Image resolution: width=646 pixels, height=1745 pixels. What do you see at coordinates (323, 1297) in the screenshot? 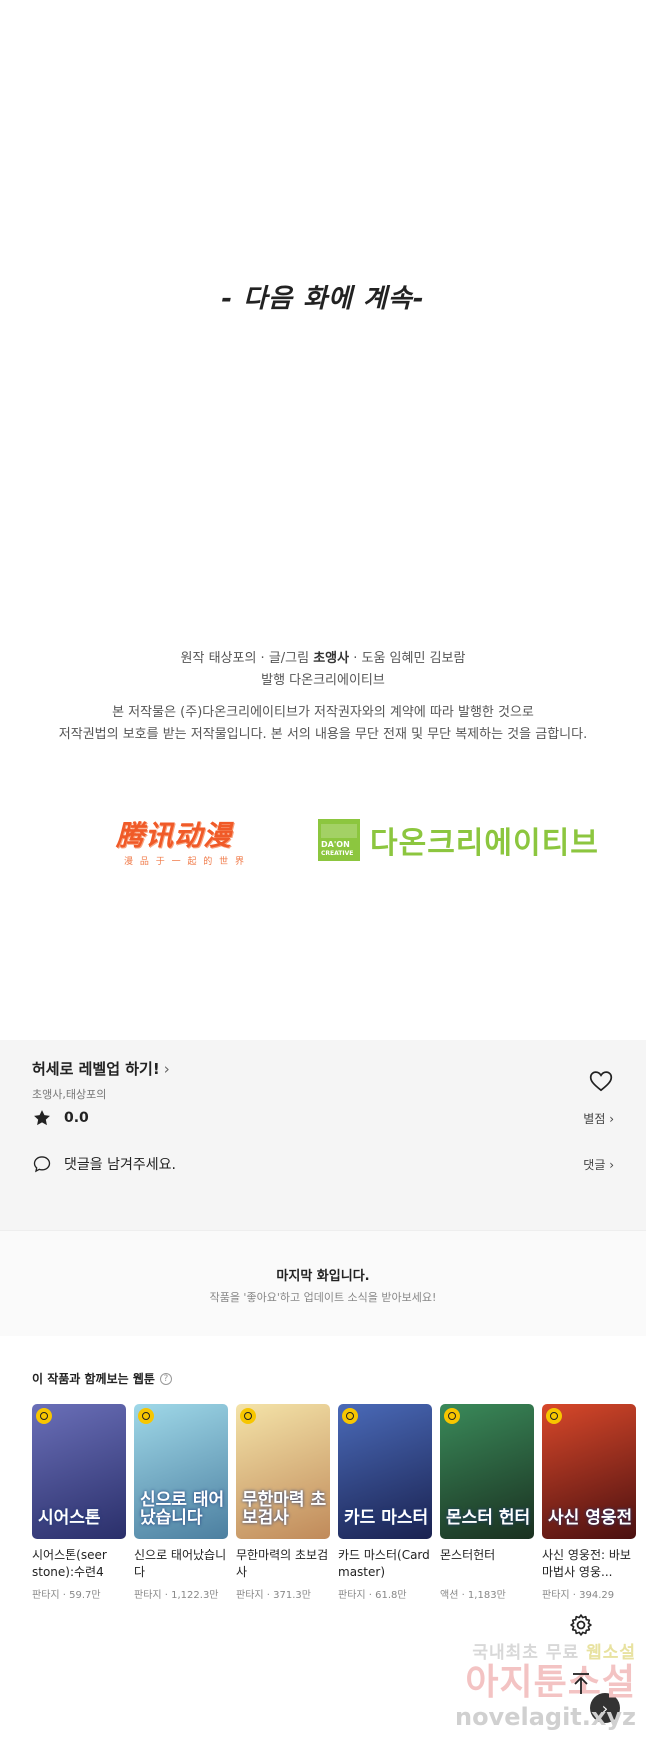
I see `last-episode-subtitle: 작품을 '좋아요'하고 업데이트 소식을 받아보세요!` at bounding box center [323, 1297].